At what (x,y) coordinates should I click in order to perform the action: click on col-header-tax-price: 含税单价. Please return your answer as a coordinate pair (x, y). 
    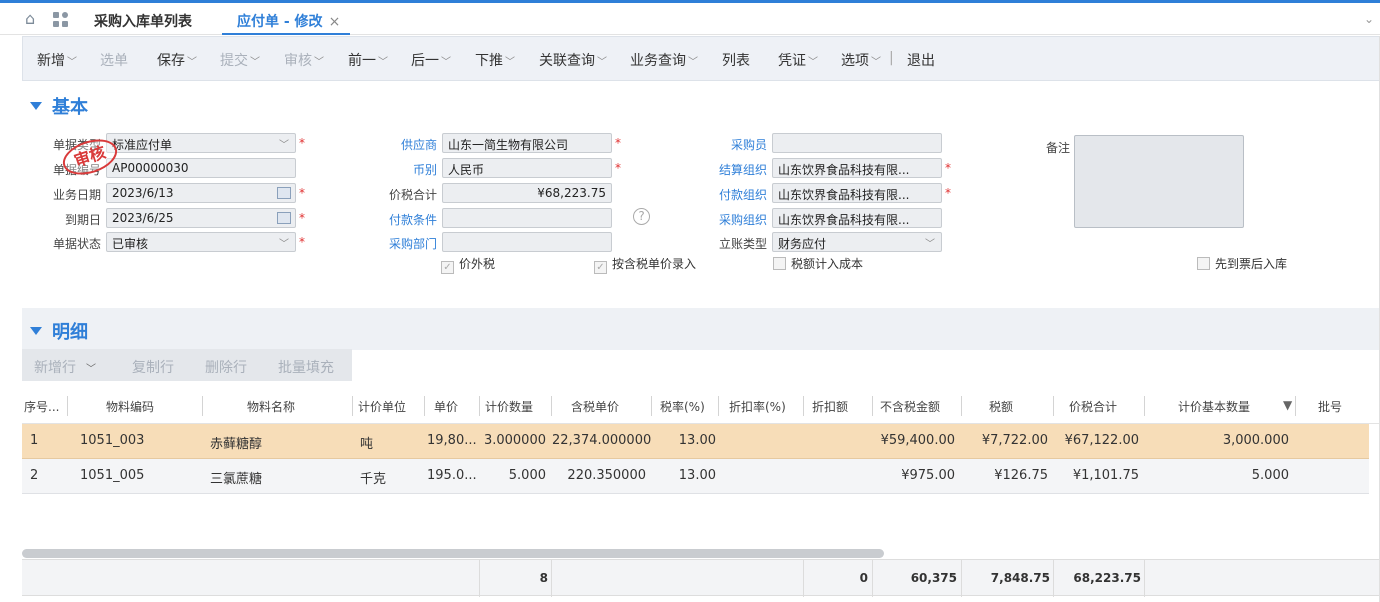
    Looking at the image, I should click on (595, 406).